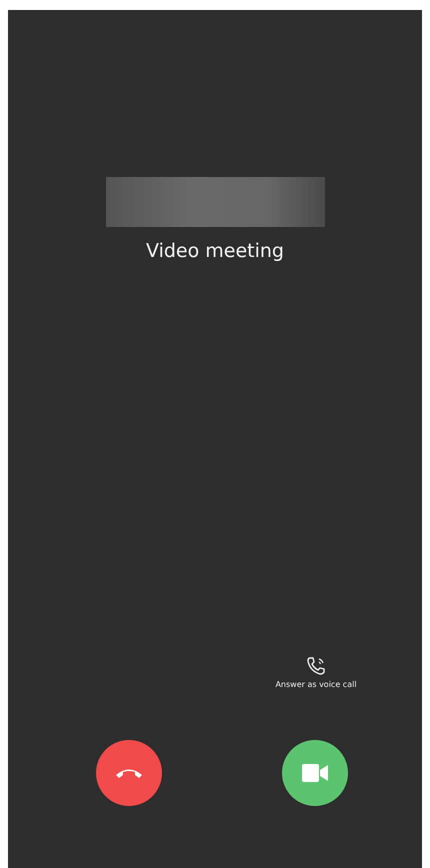 This screenshot has width=430, height=868. Describe the element at coordinates (315, 773) in the screenshot. I see `video-camera-icon` at that location.